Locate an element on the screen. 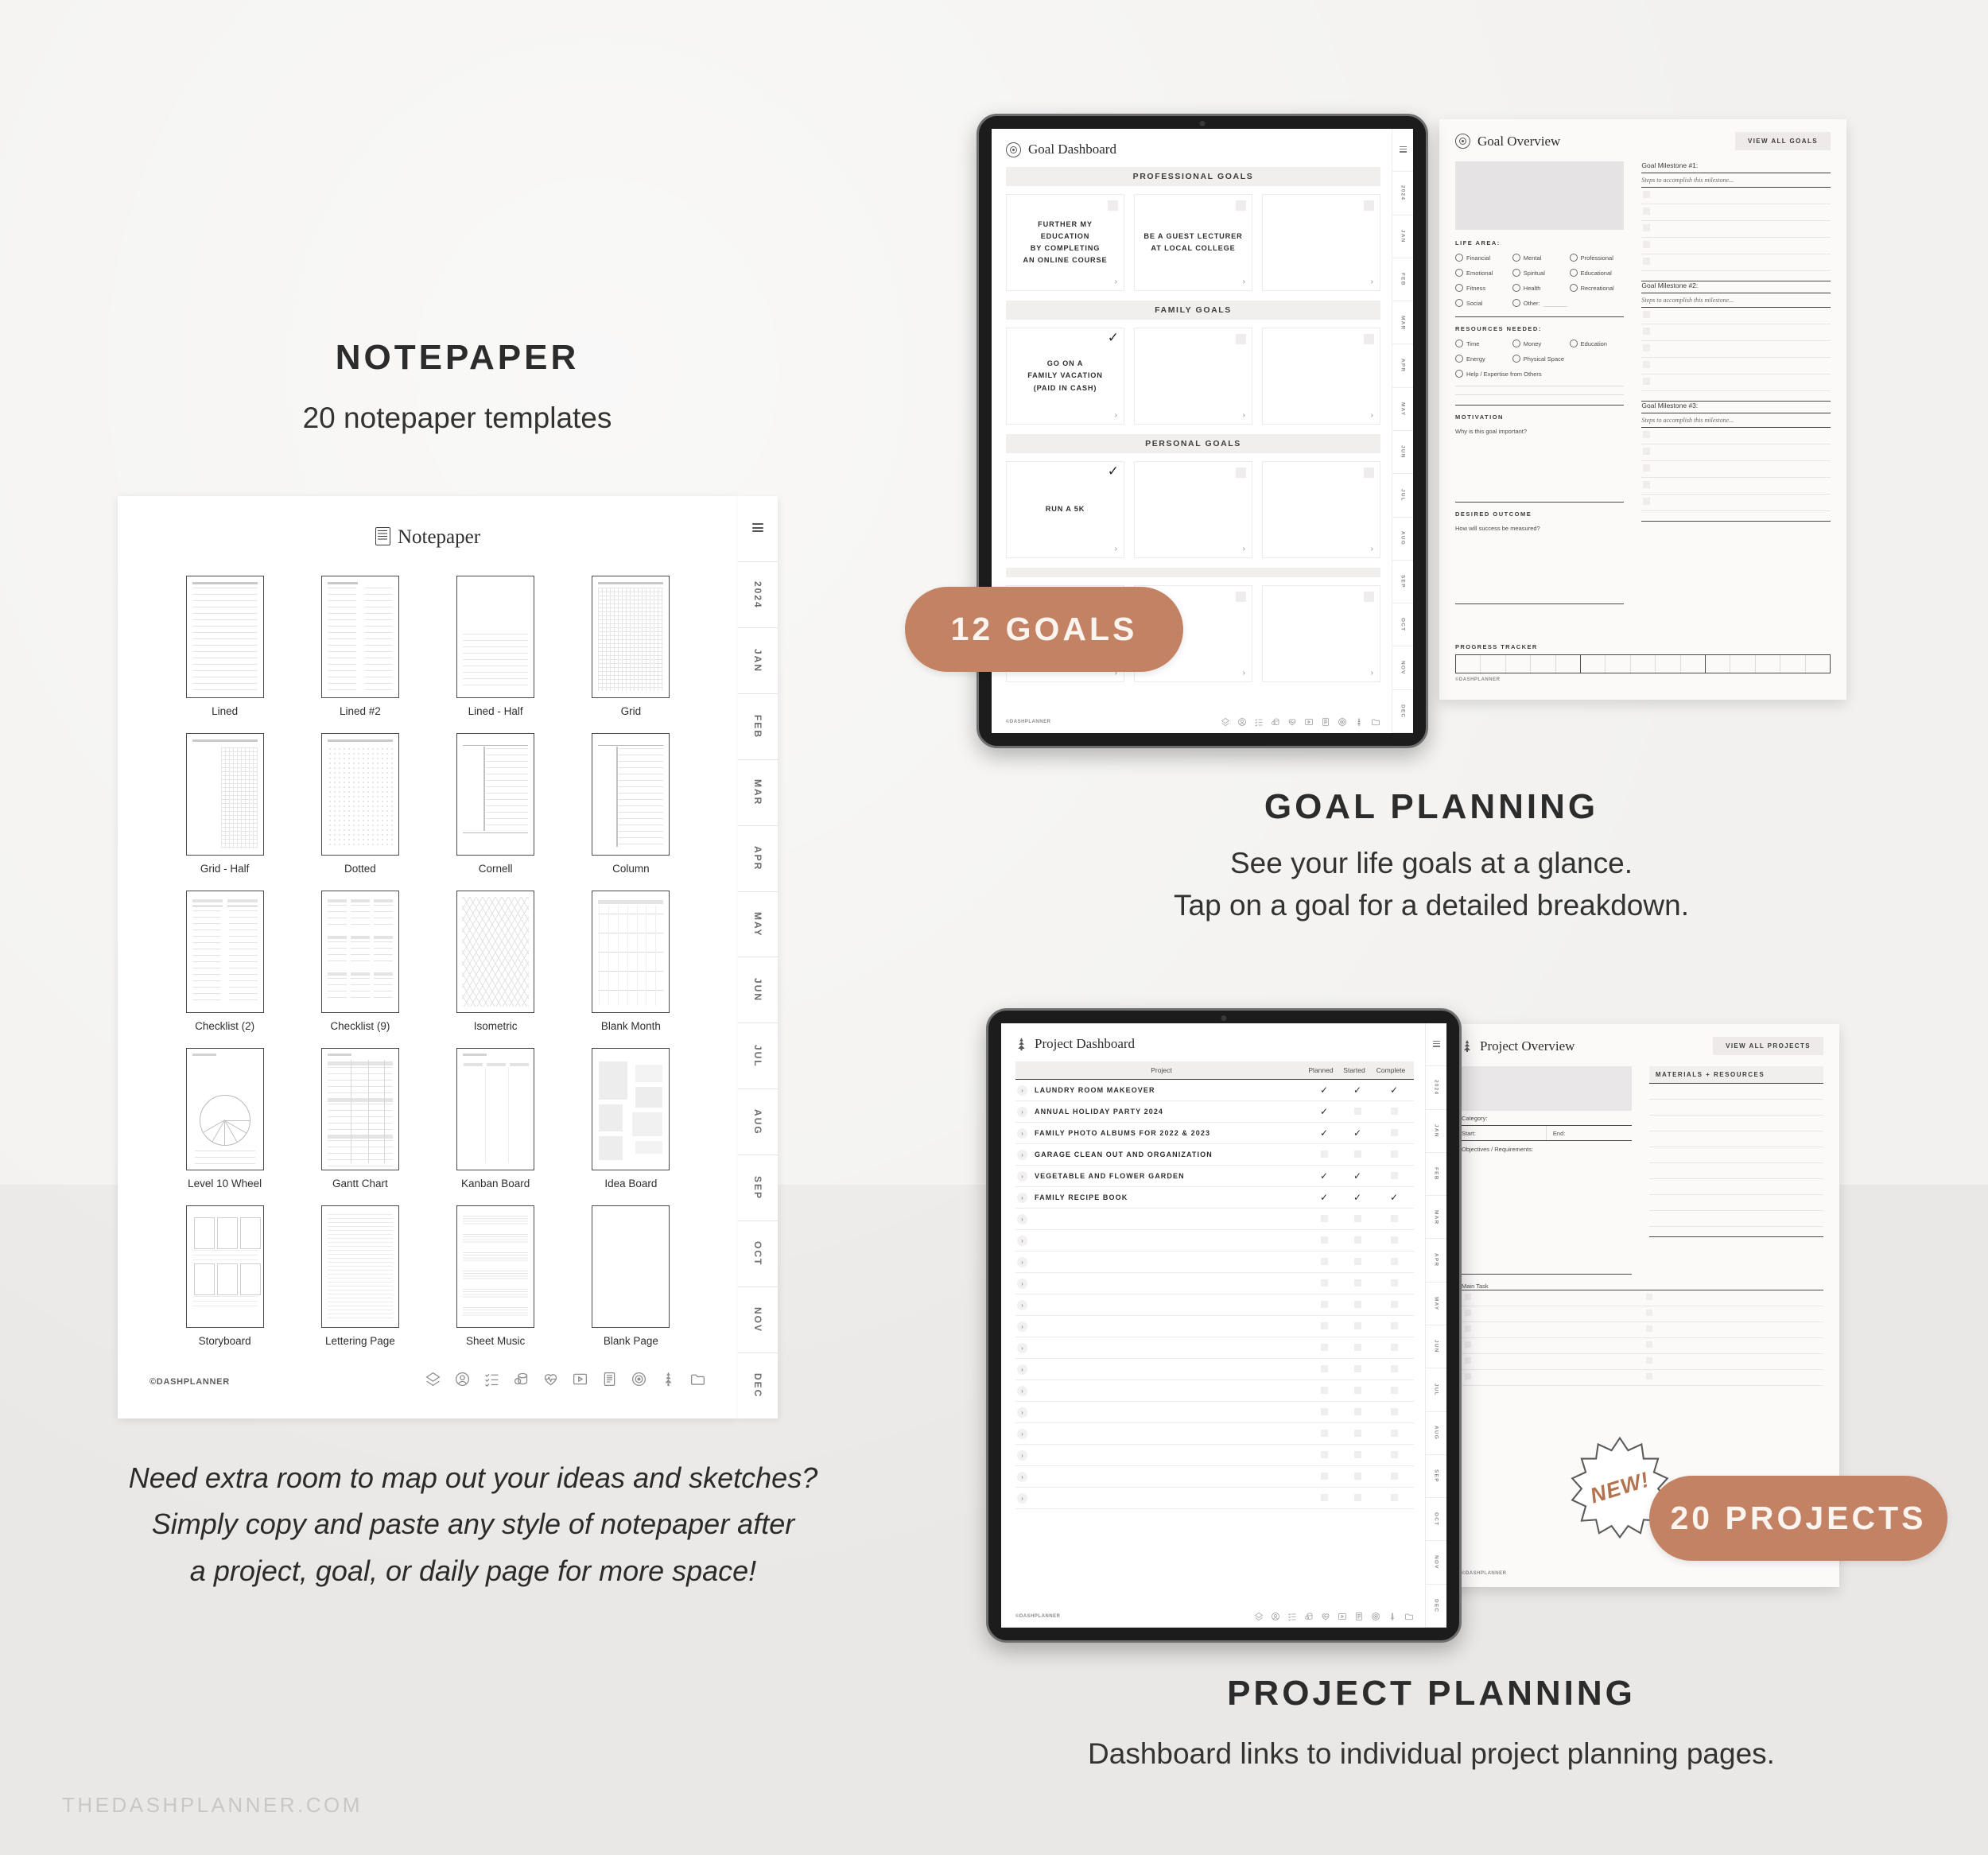  notepaper-template-cell: Grid is located at coordinates (631, 646).